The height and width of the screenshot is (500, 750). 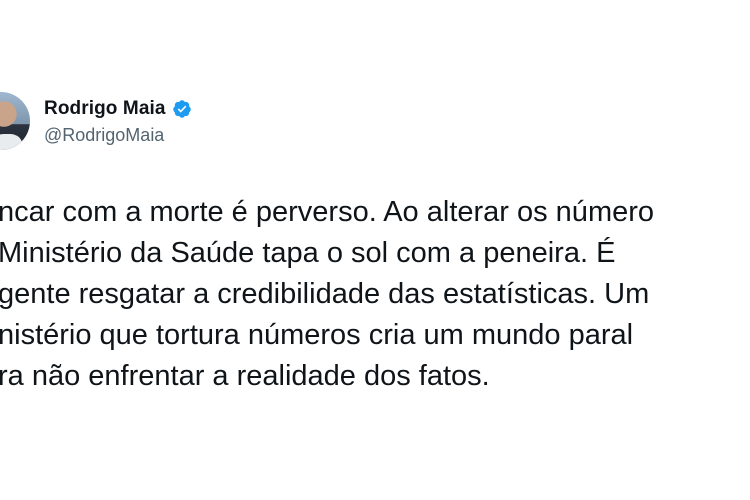 What do you see at coordinates (105, 109) in the screenshot?
I see `author-display-name: Rodrigo Maia` at bounding box center [105, 109].